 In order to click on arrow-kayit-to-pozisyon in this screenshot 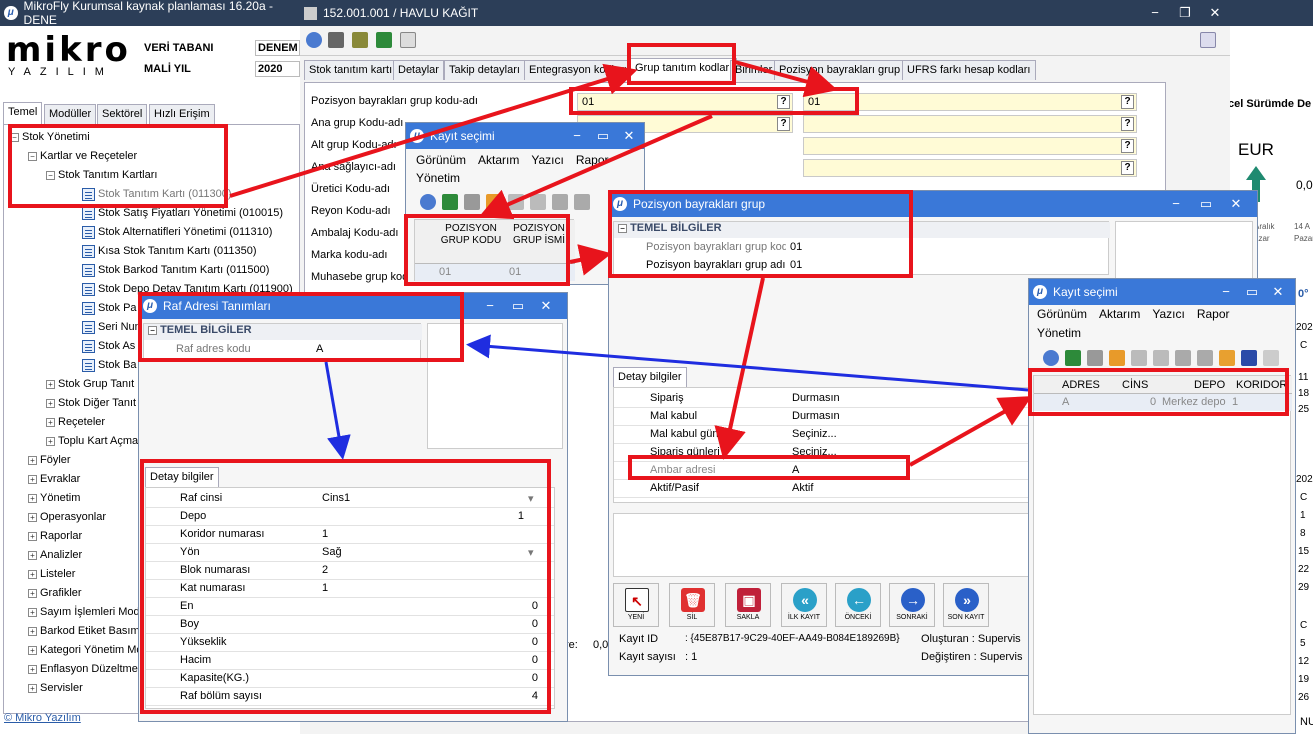, I will do `click(590, 260)`.